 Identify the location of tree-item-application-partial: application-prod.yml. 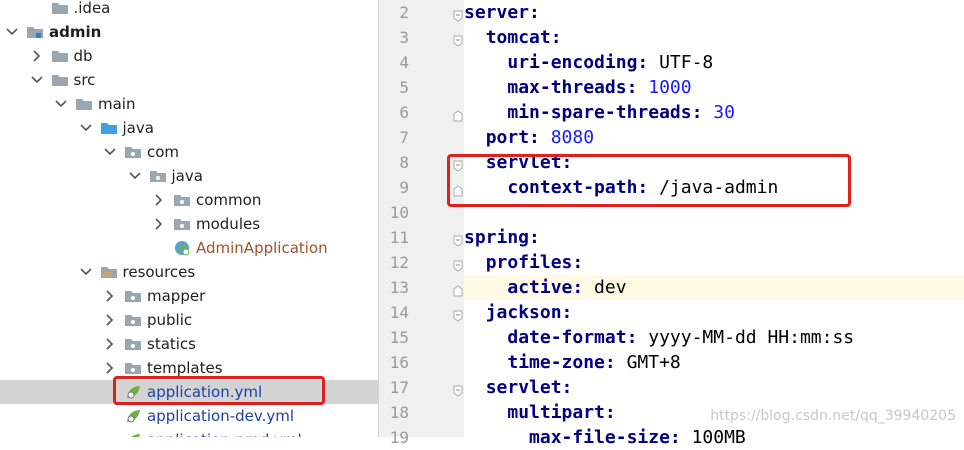
(189, 432).